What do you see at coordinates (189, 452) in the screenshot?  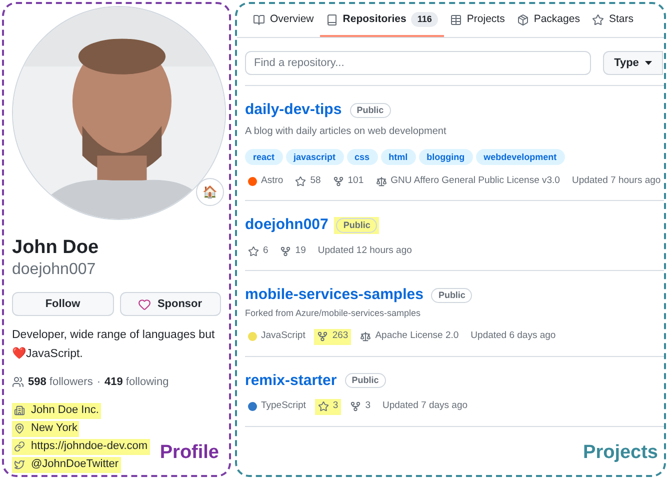 I see `section-label: Profile` at bounding box center [189, 452].